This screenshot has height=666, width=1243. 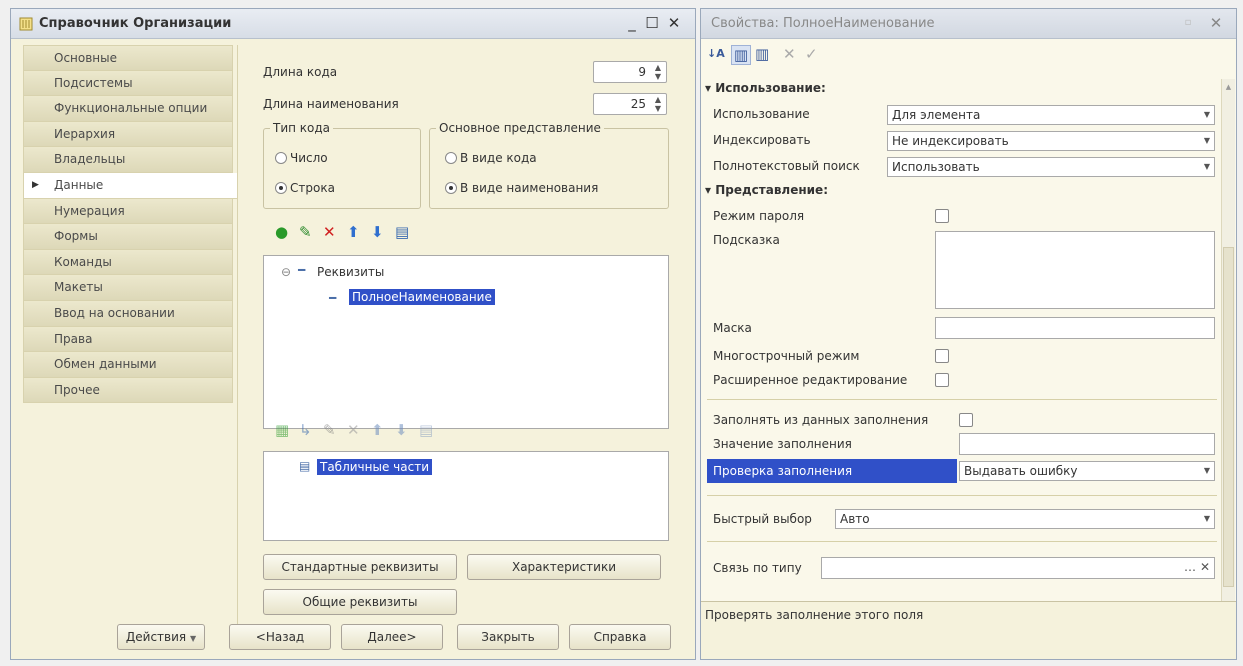 I want to click on pin-icon: ▫, so click(x=1188, y=23).